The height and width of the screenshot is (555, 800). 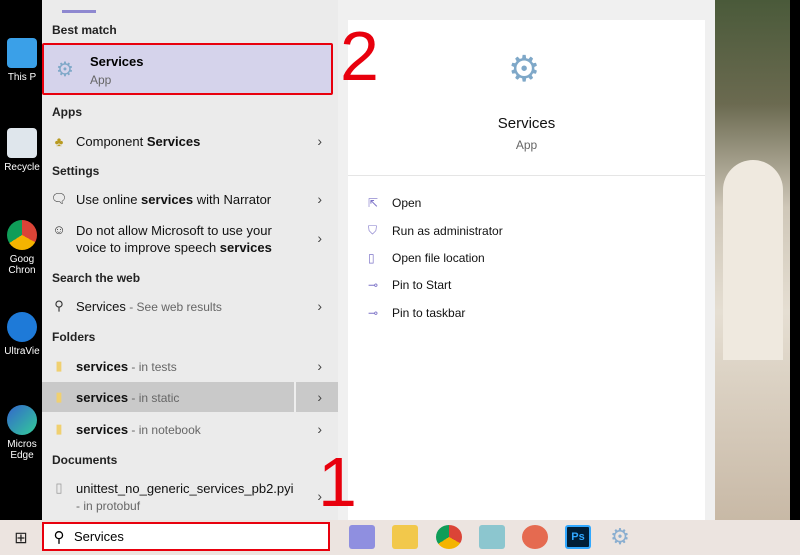 I want to click on result-folder: ▮ services - in tests ›, so click(x=190, y=366).